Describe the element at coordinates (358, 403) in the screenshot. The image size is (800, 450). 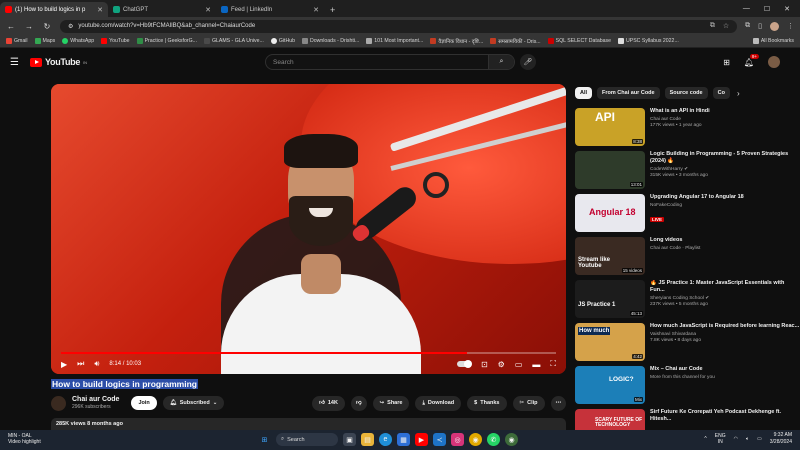
I see `dislike-button: 👎︎` at that location.